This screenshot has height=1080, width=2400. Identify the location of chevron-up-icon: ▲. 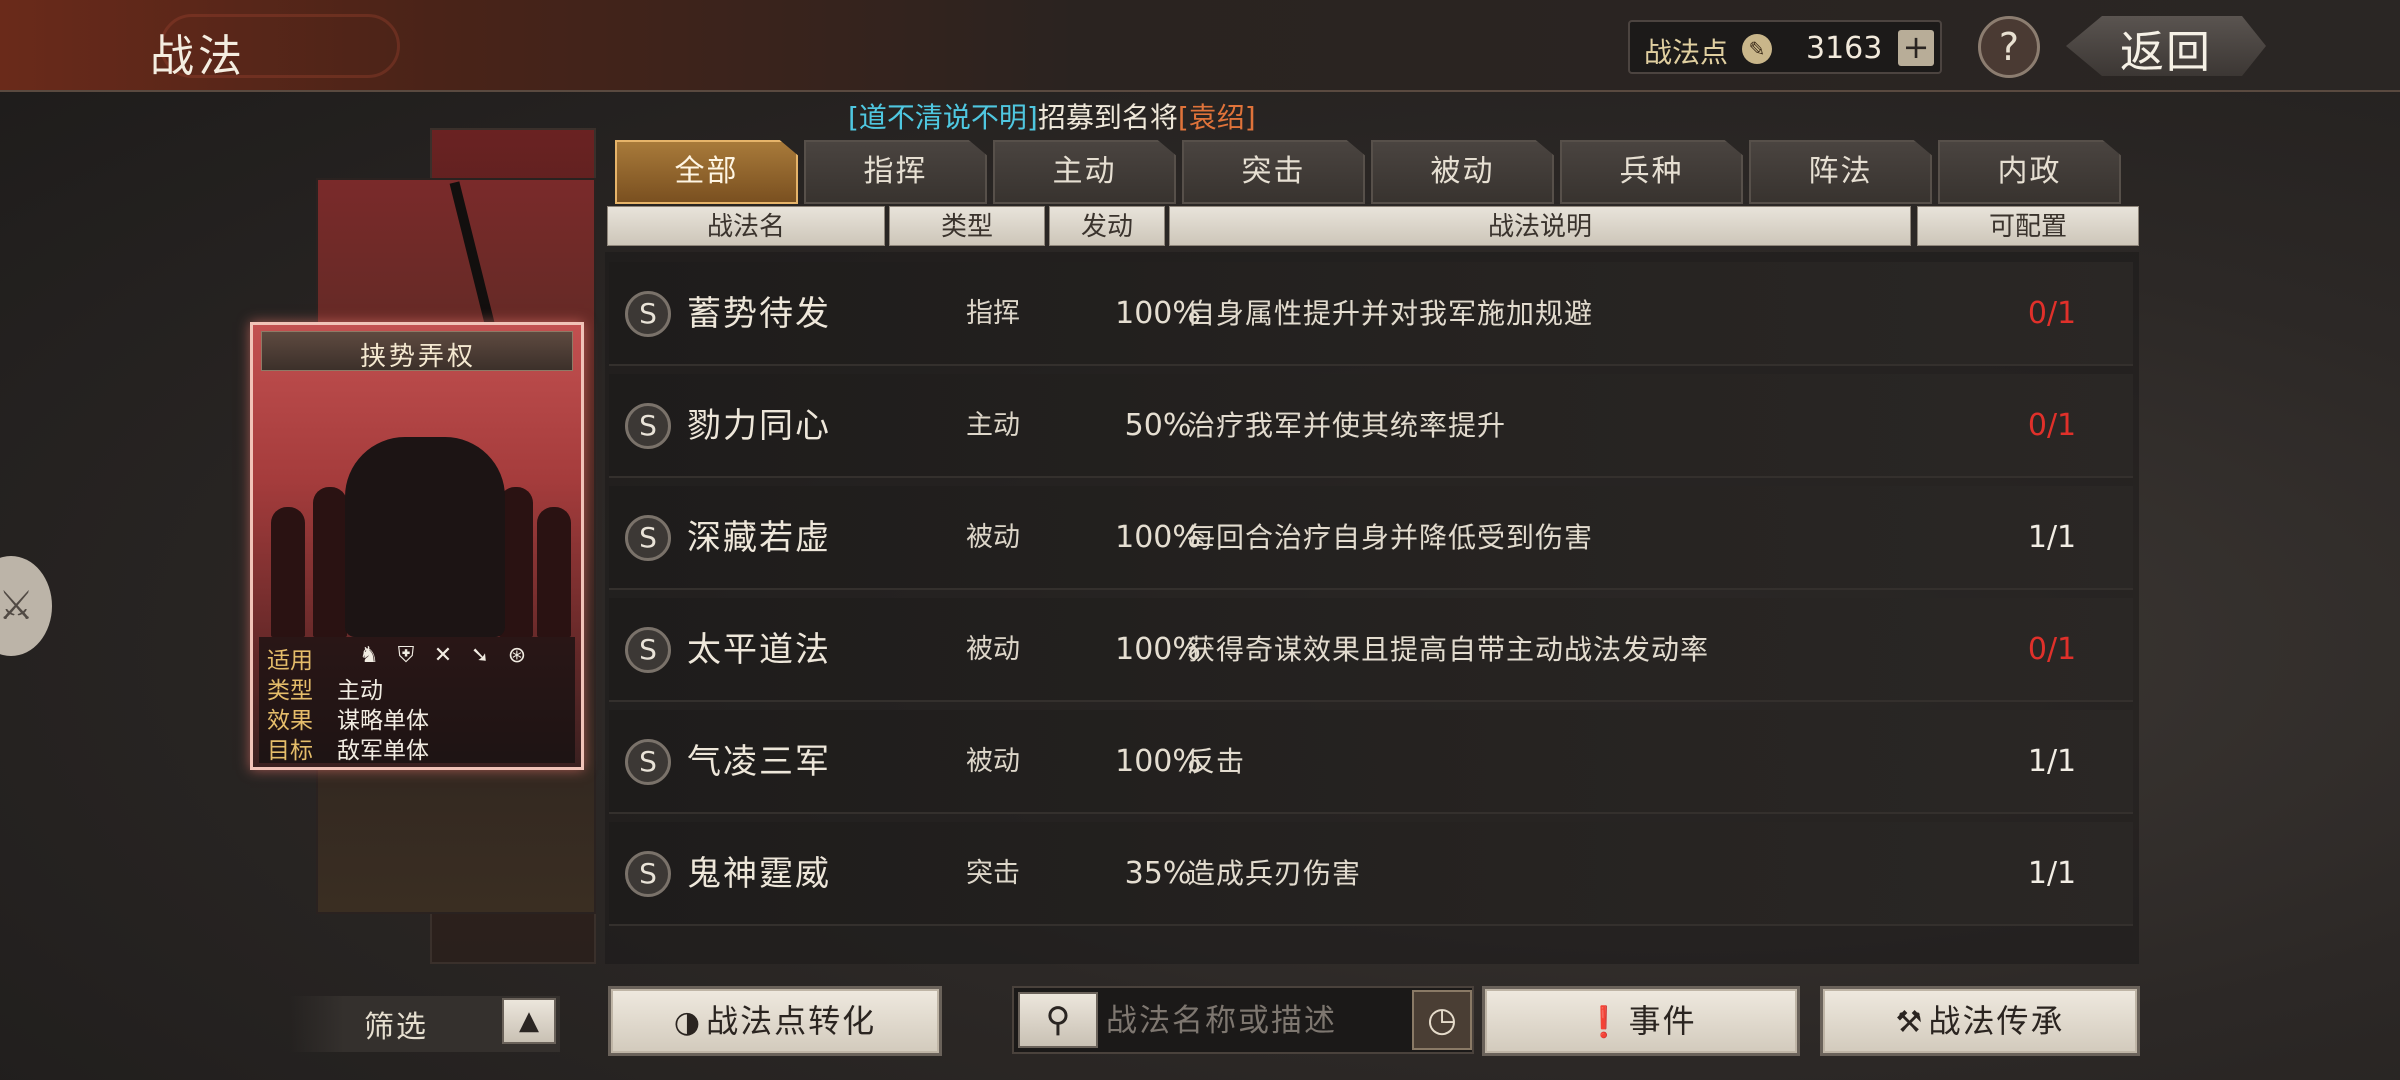
(529, 1021).